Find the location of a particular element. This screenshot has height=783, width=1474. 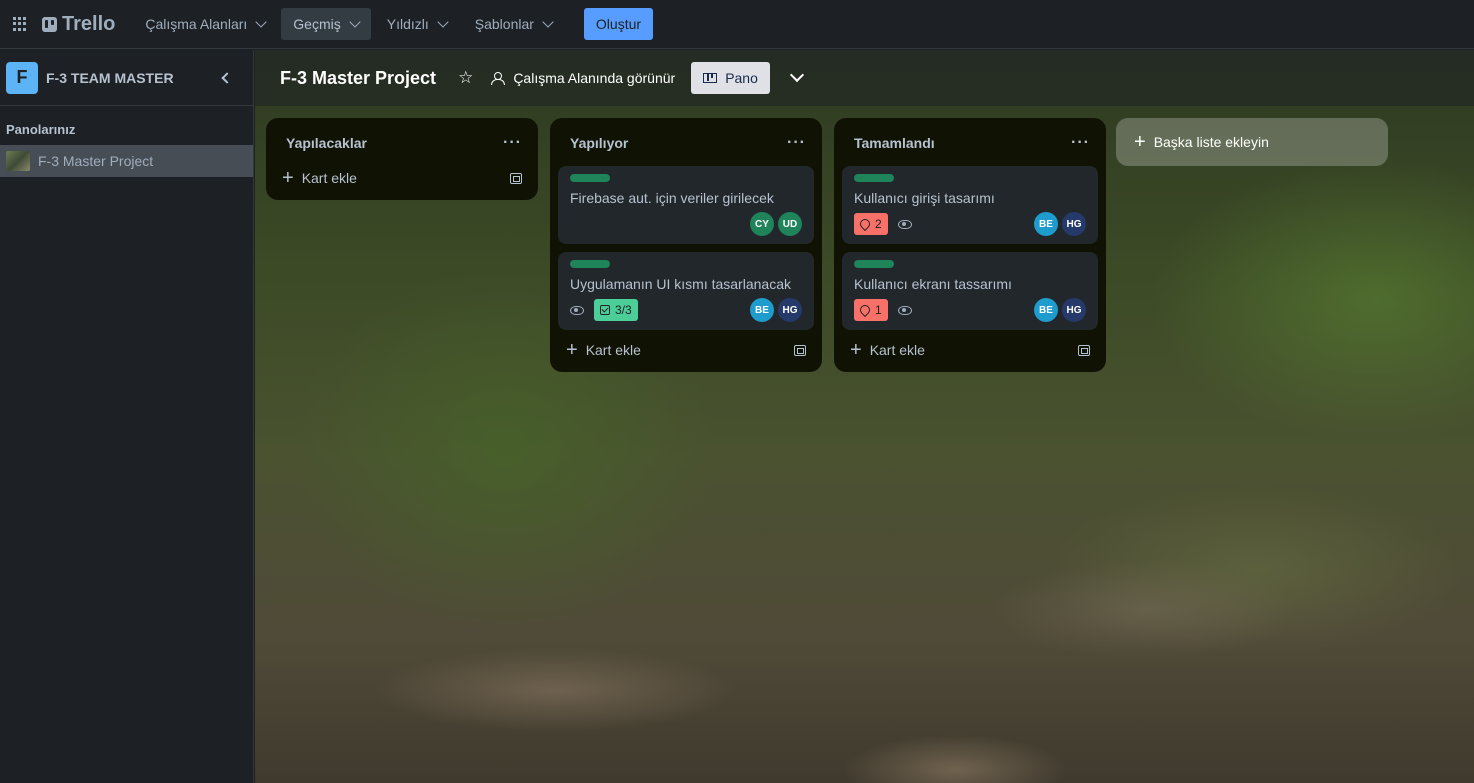

add-list-label: Başka liste ekleyin is located at coordinates (1211, 142).